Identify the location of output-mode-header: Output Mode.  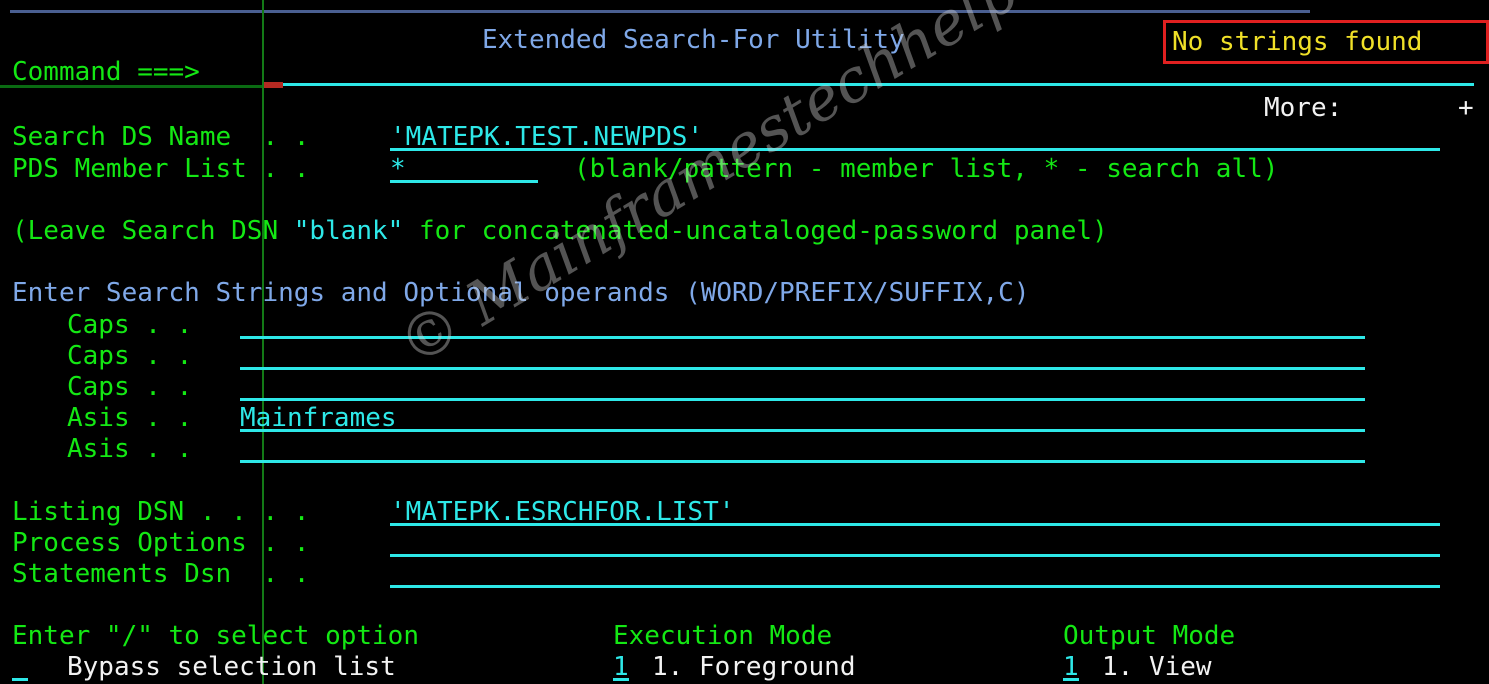
(1149, 636).